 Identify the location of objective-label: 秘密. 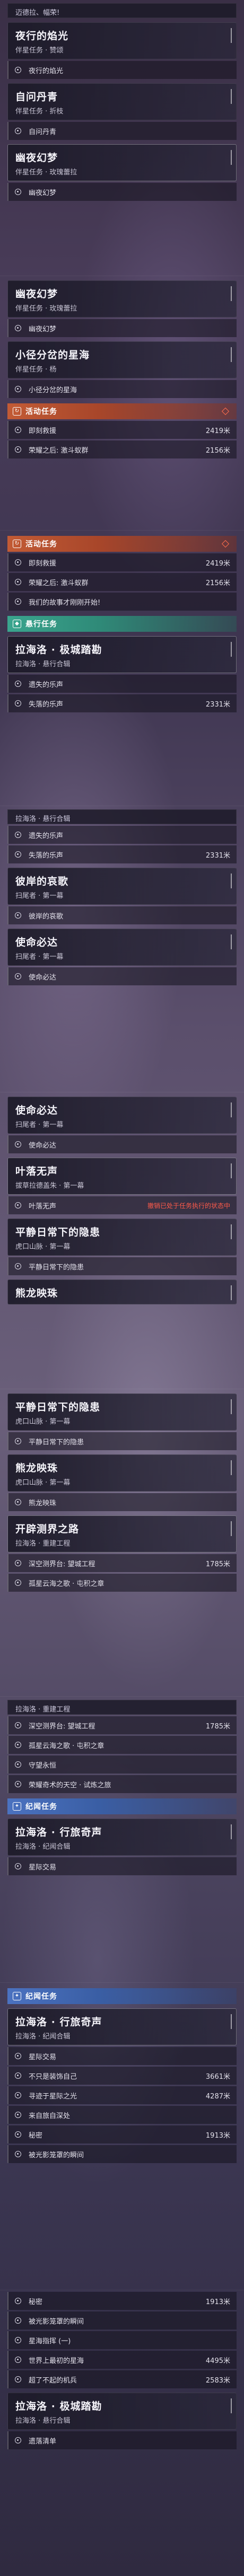
(36, 2302).